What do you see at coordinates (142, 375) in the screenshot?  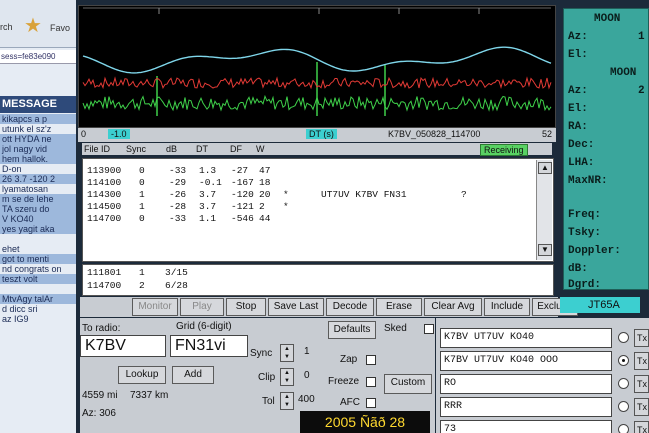 I see `lookup-button: Lookup` at bounding box center [142, 375].